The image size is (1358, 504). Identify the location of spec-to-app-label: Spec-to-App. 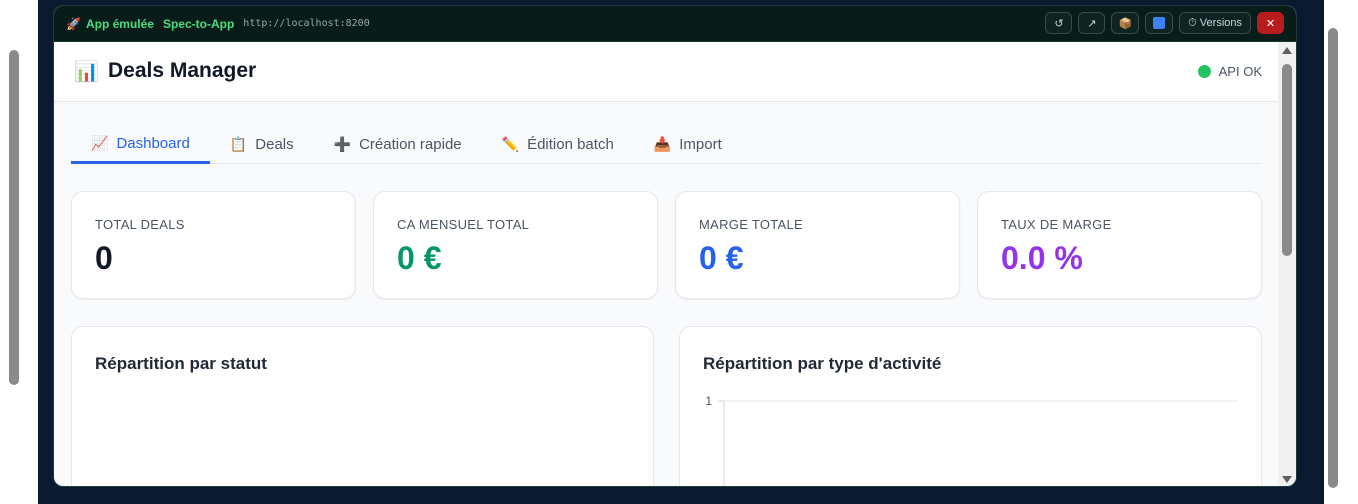
(198, 23).